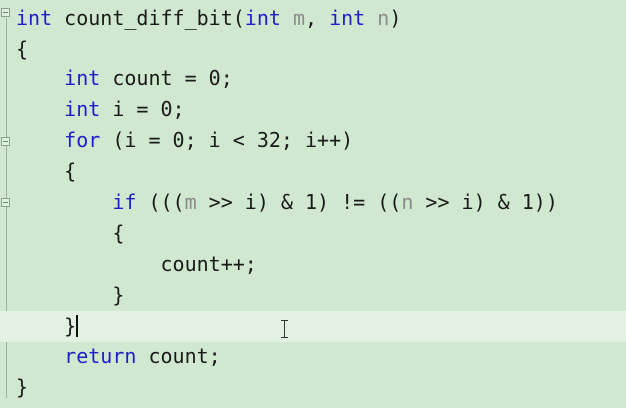  I want to click on code-line-text: for (i = 0; i < 32; i++), so click(184, 140).